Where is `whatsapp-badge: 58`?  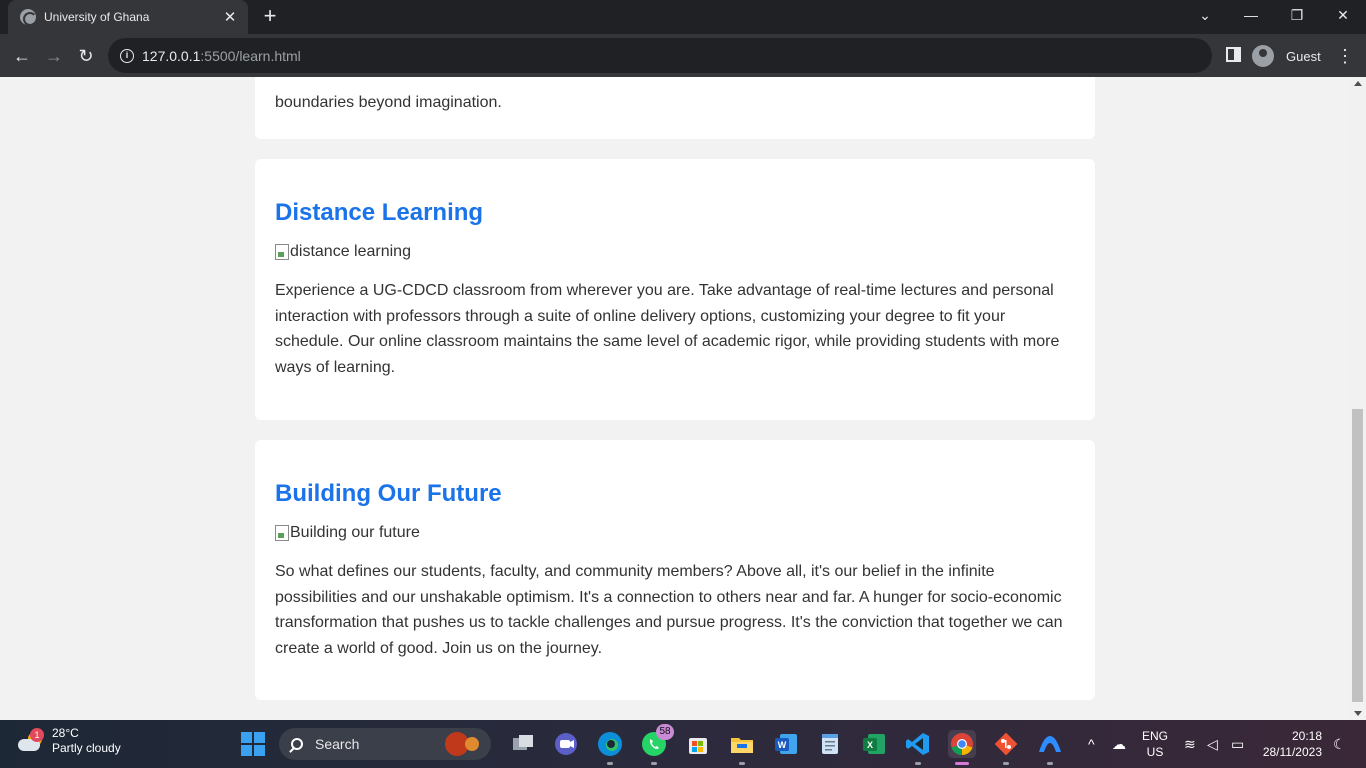 whatsapp-badge: 58 is located at coordinates (665, 732).